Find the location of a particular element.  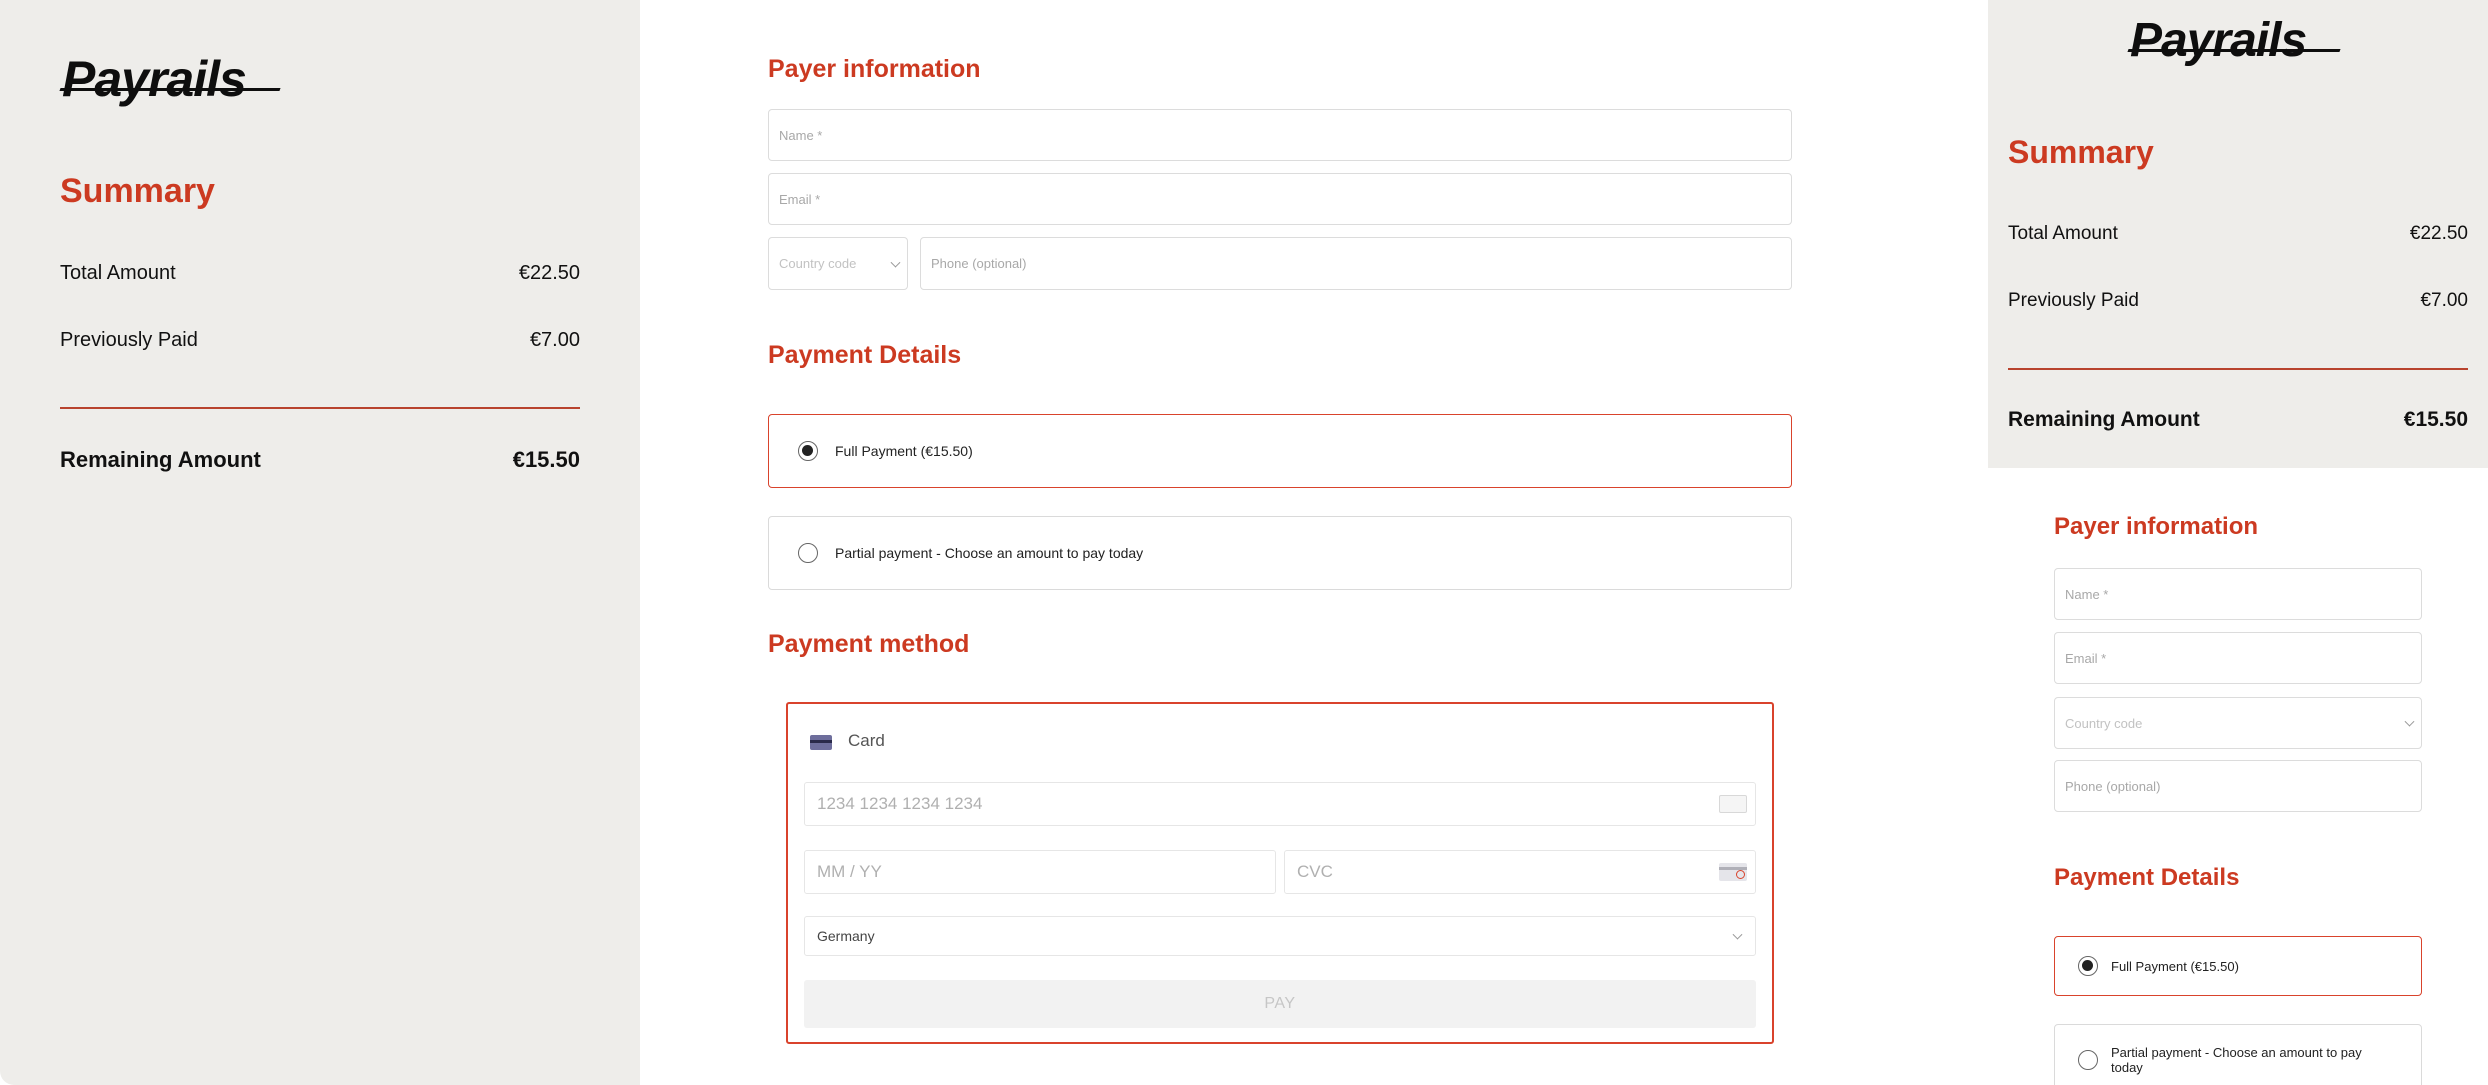

phone-field: Phone (optional) is located at coordinates (1356, 263).